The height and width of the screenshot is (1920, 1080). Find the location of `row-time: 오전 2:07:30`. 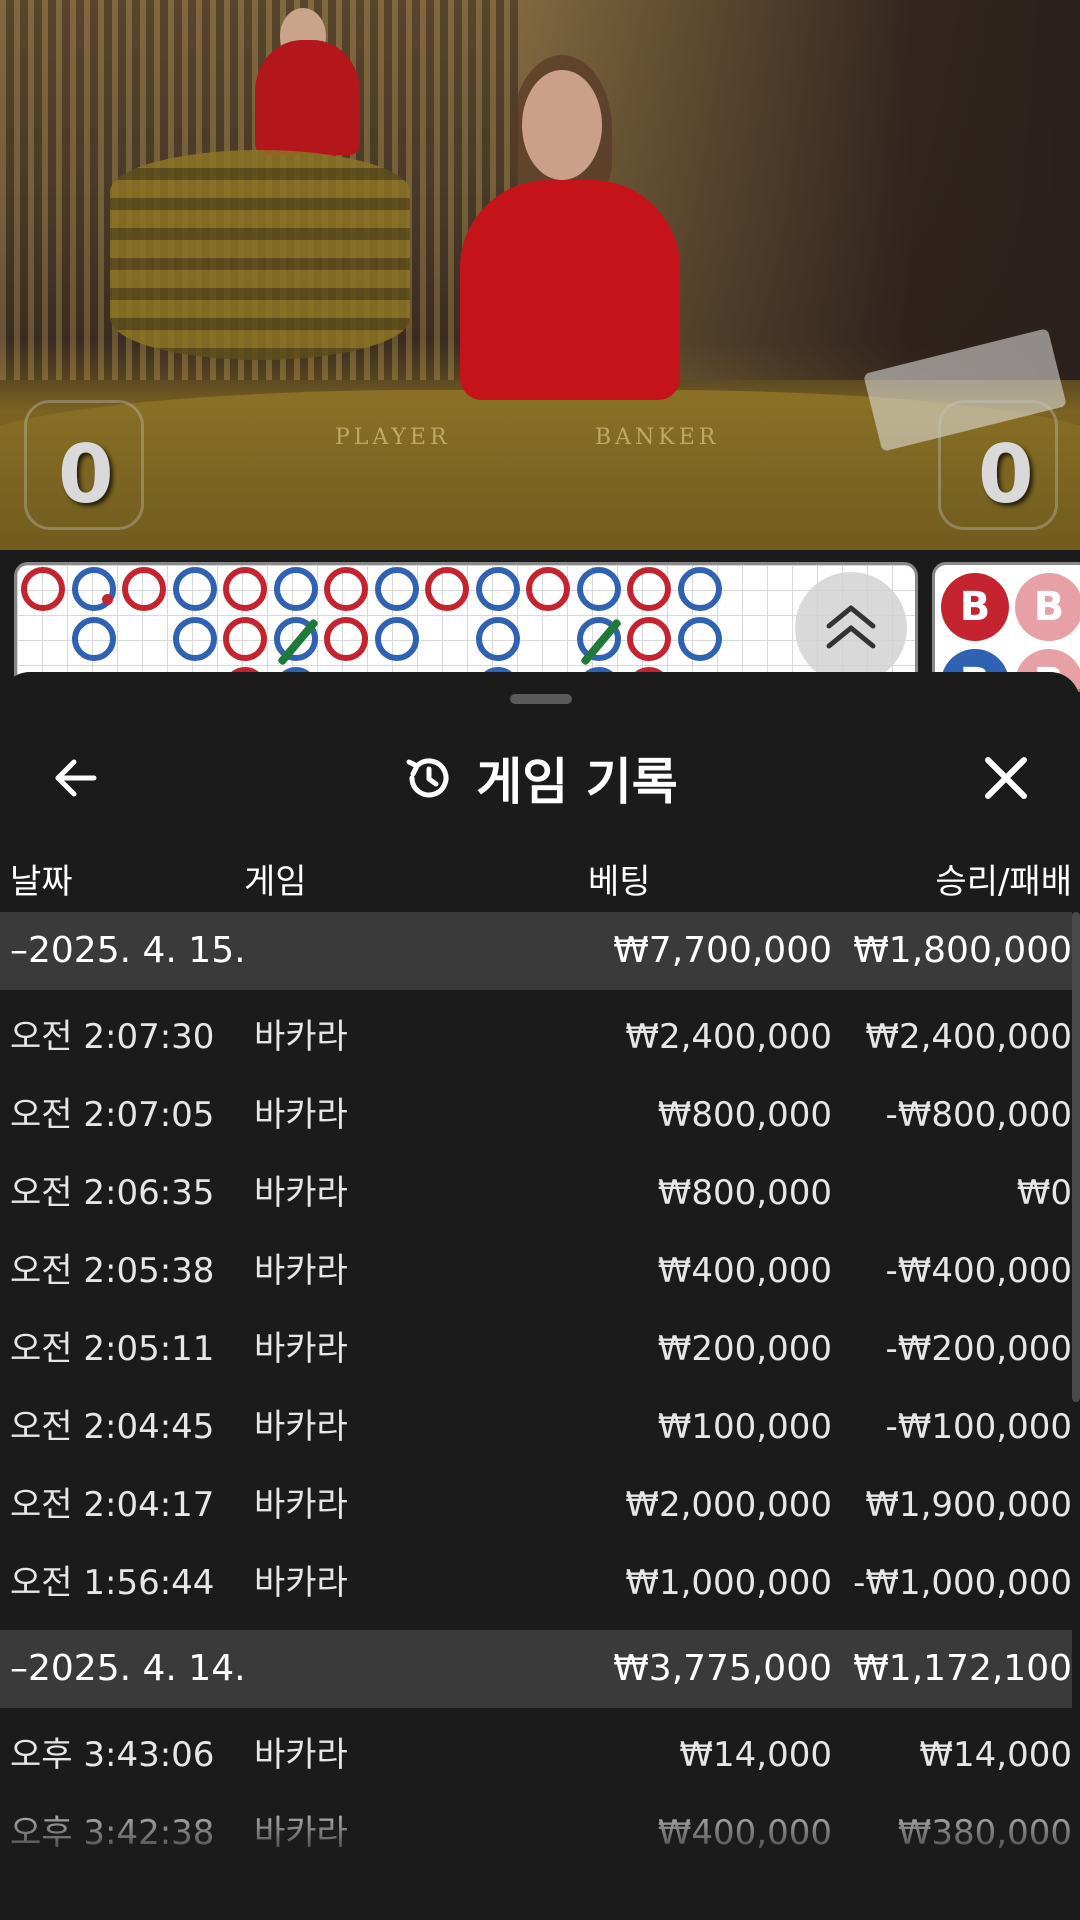

row-time: 오전 2:07:30 is located at coordinates (112, 1037).